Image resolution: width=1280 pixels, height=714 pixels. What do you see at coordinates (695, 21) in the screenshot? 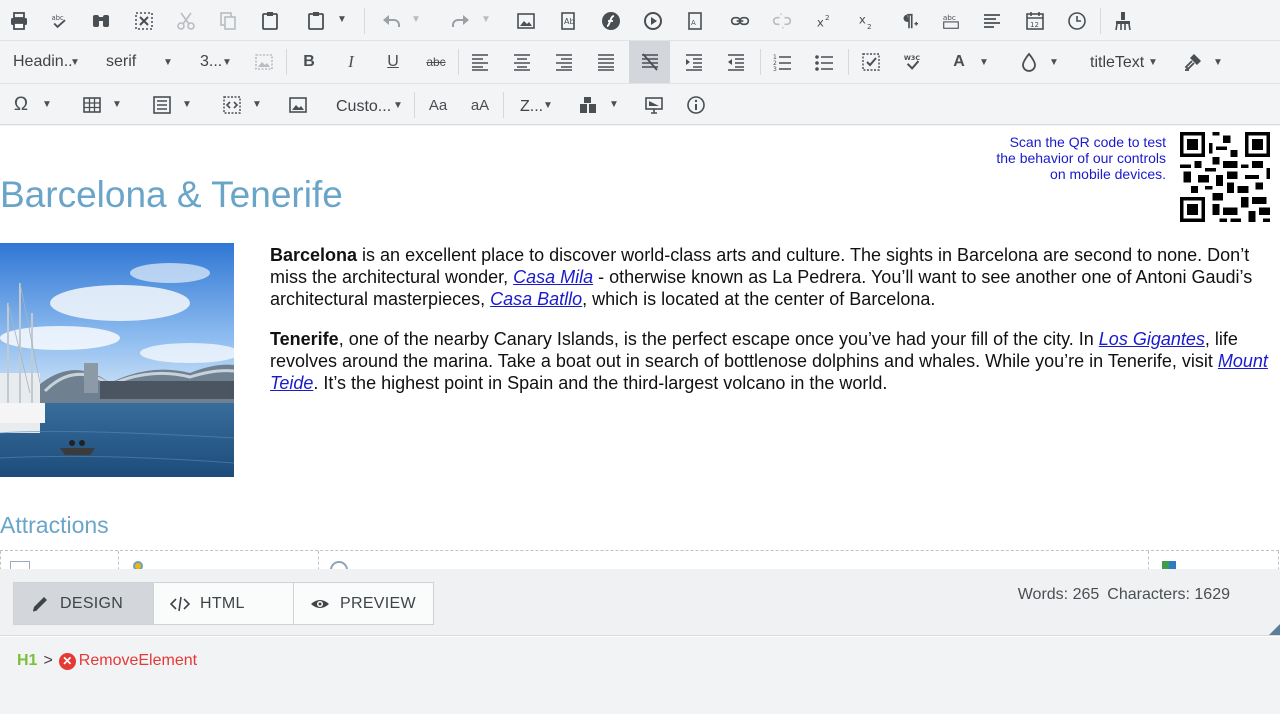
I see `template-manager-icon: A` at bounding box center [695, 21].